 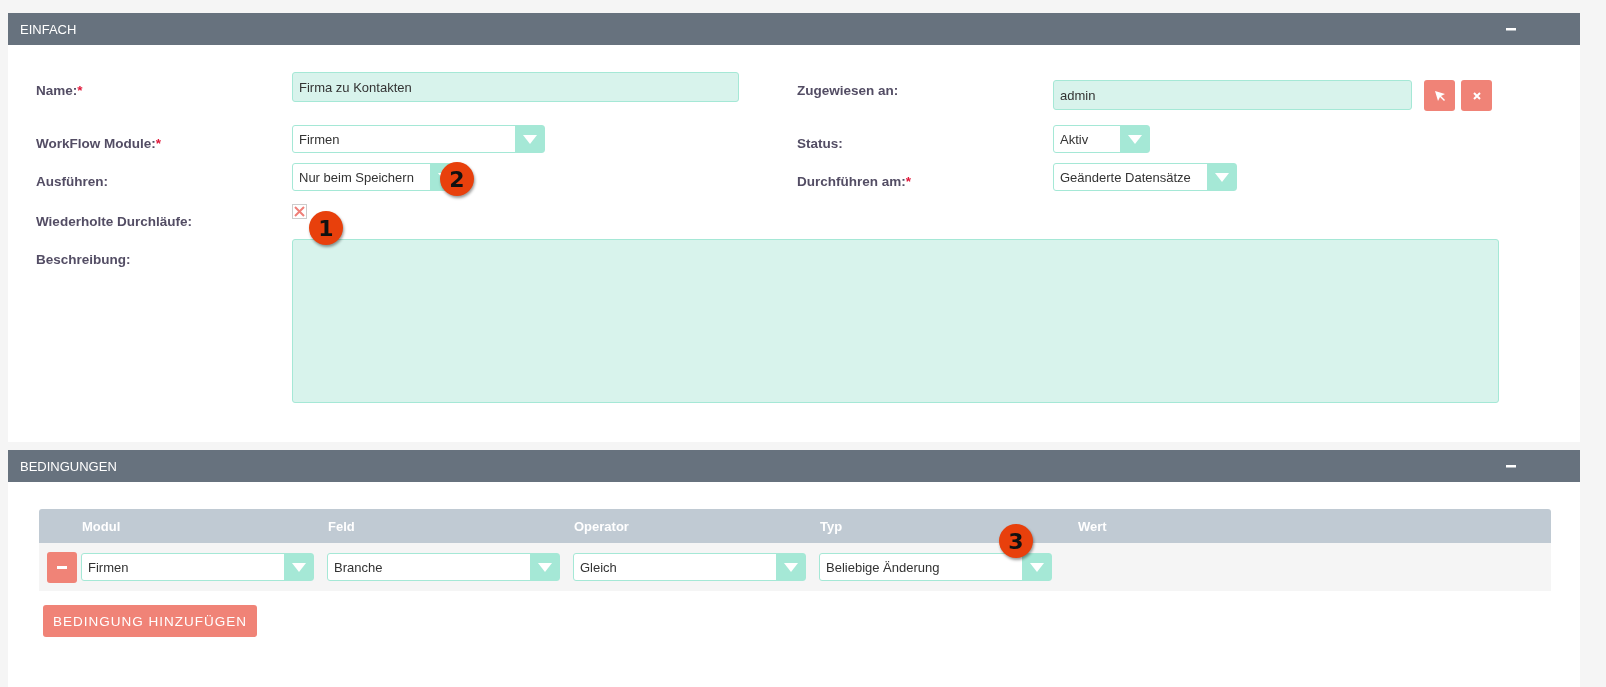 I want to click on column-header: Typ, so click(x=832, y=526).